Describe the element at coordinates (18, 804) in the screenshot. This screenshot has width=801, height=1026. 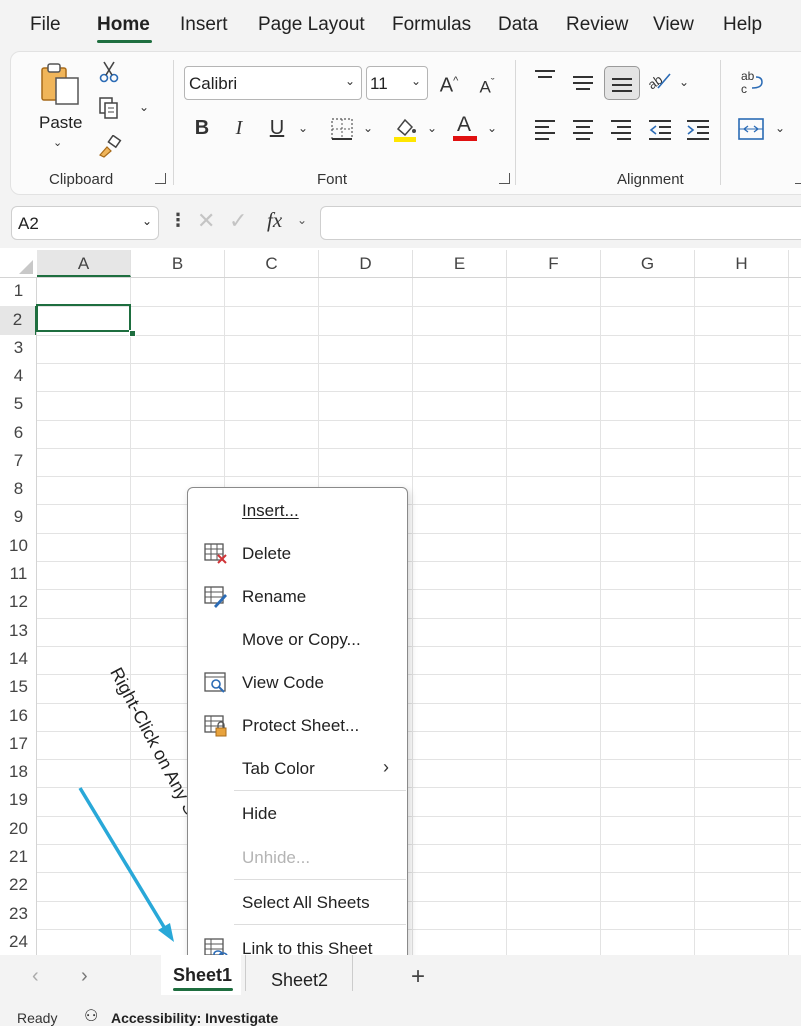
I see `row-header-19: 19` at that location.